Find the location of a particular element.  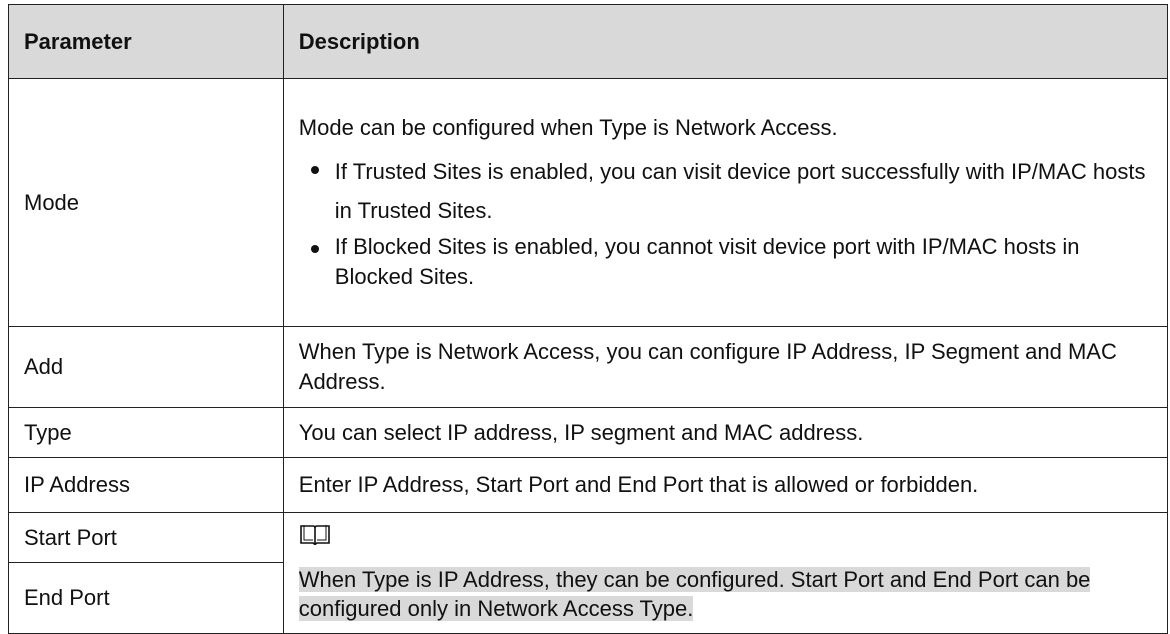

param-type: Type is located at coordinates (146, 432).